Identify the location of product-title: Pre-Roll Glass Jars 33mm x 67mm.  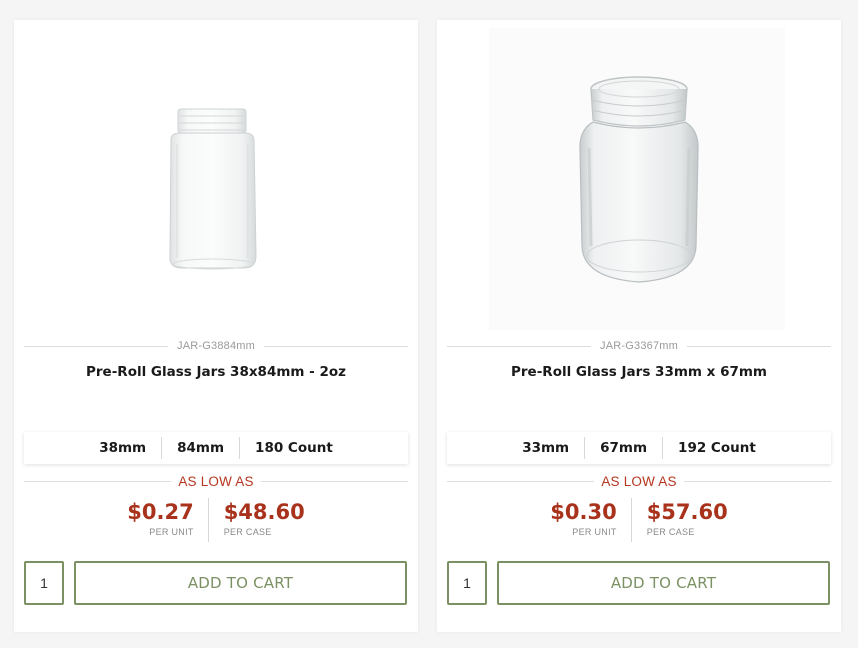
(639, 372).